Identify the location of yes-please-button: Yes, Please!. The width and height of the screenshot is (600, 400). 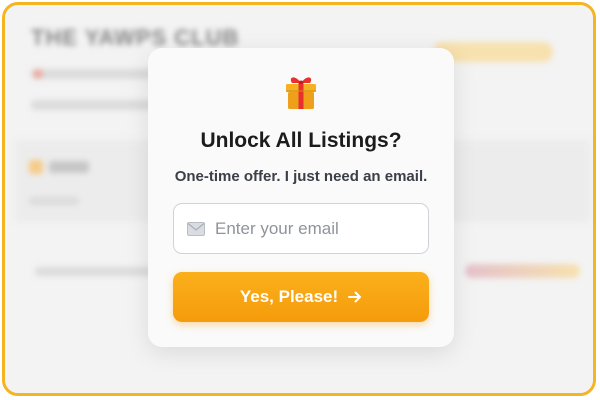
(301, 297).